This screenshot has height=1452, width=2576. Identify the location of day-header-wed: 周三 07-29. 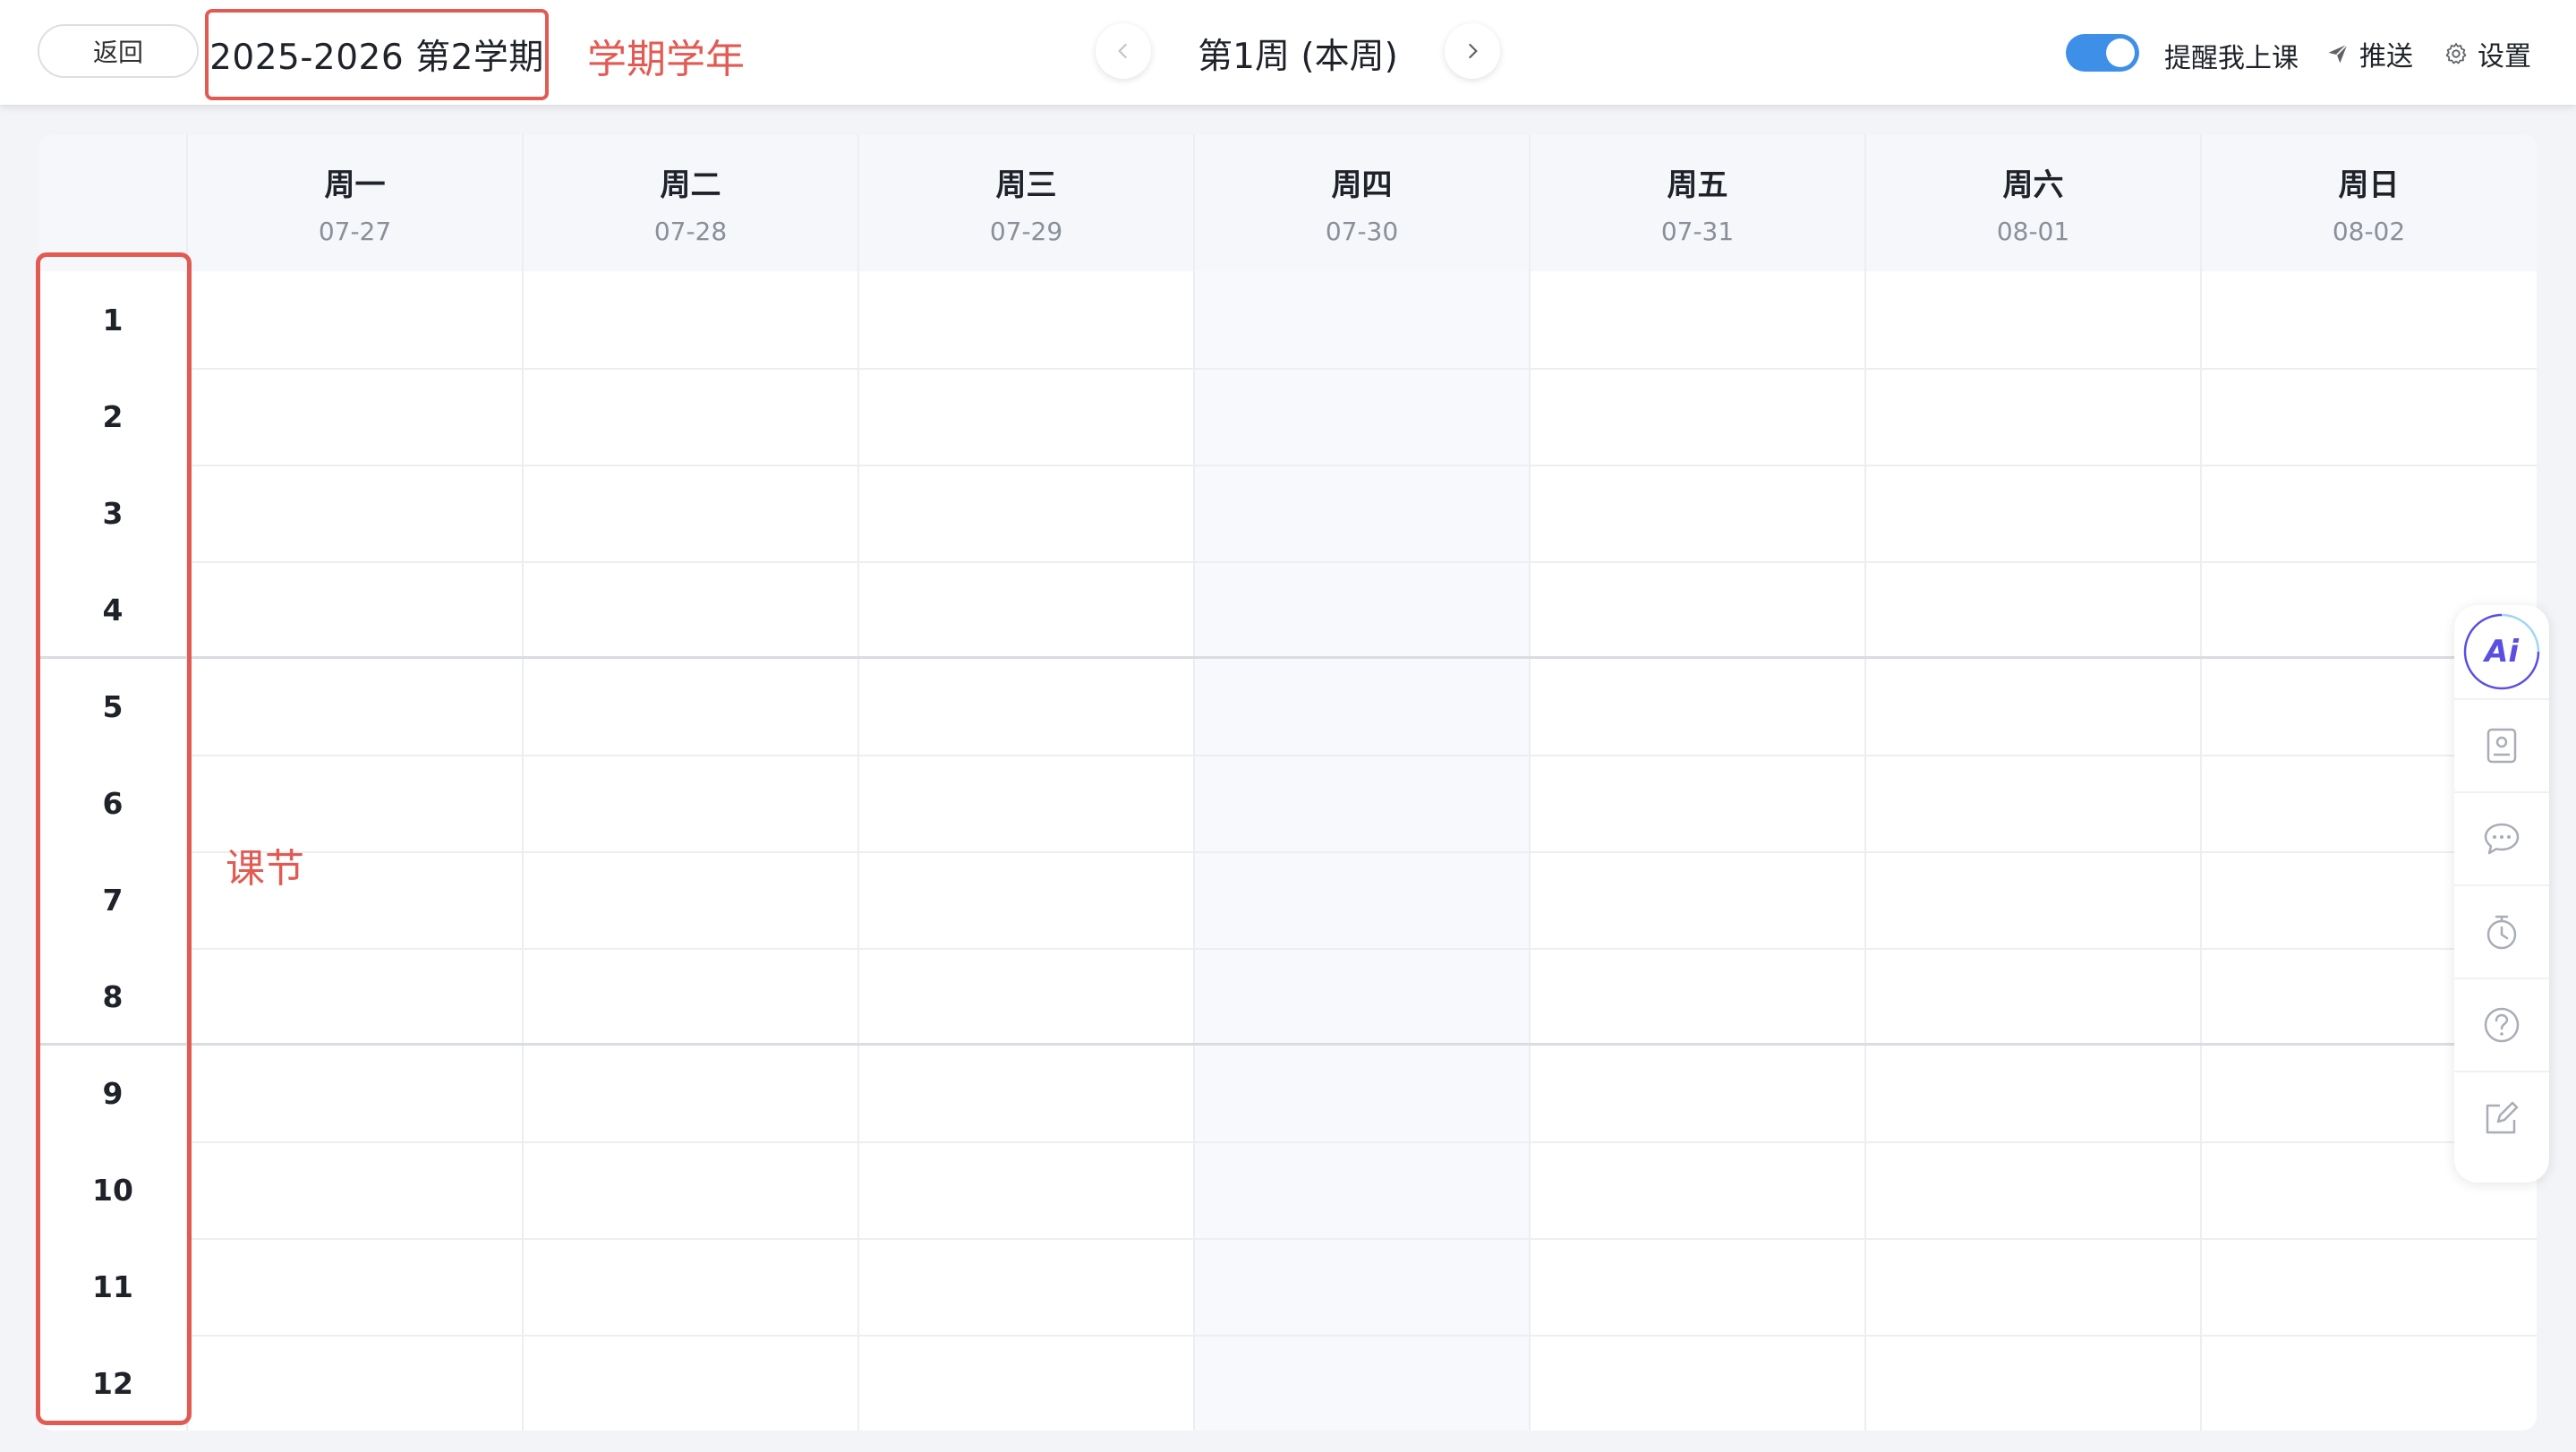
(1025, 202).